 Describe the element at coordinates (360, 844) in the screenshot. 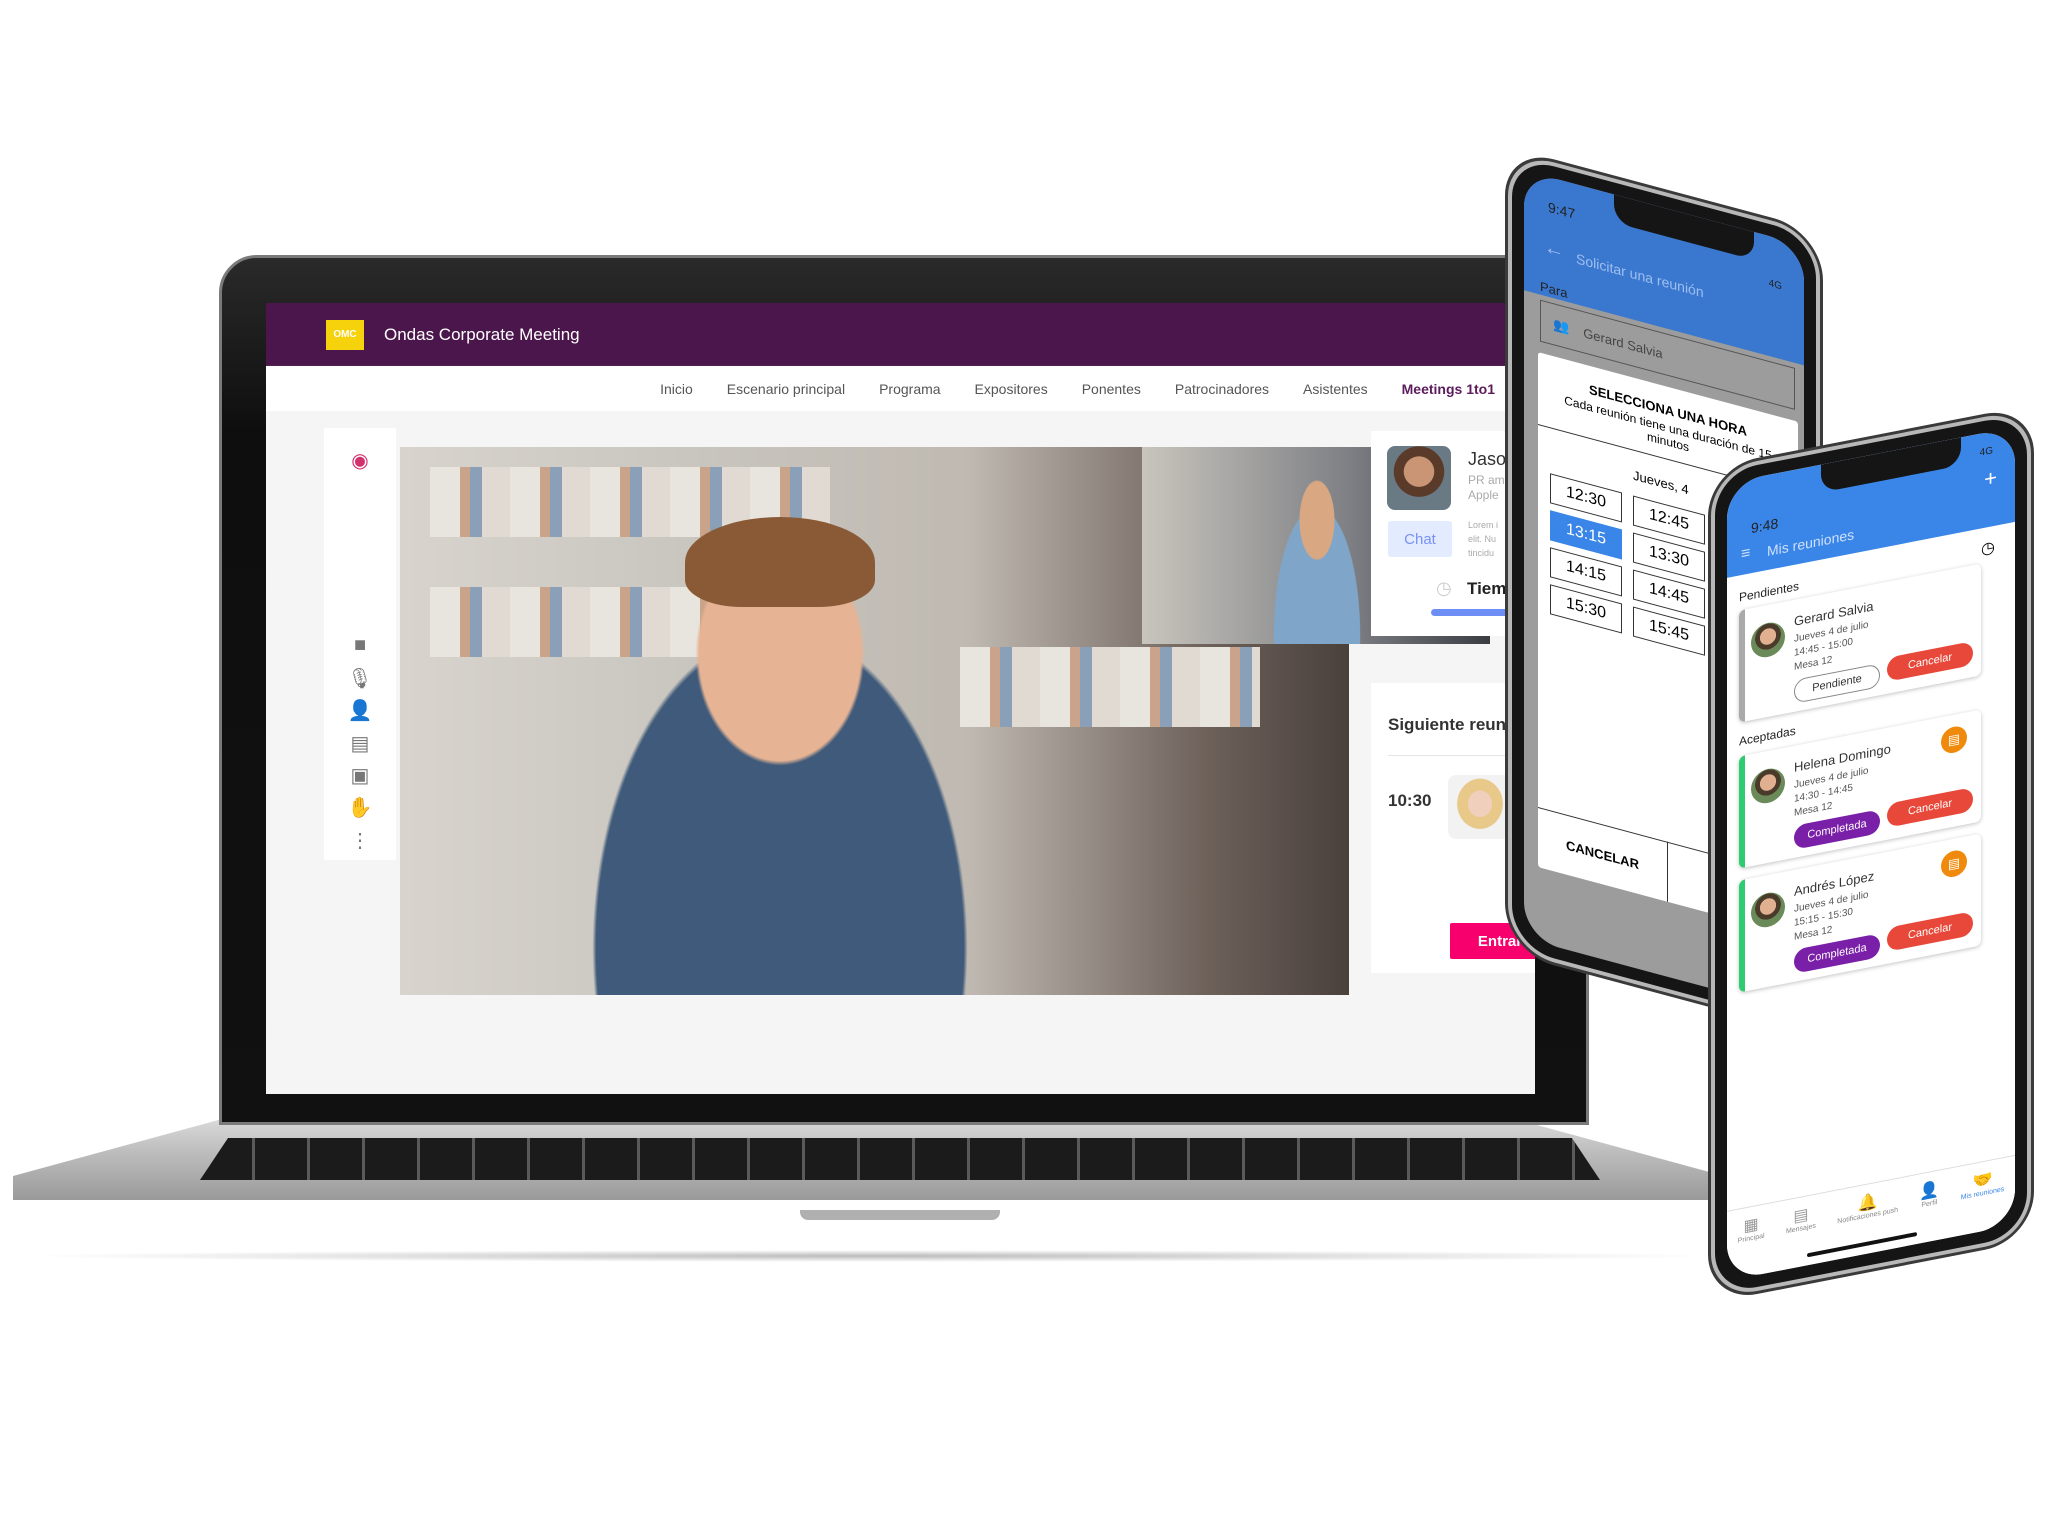

I see `more-icon: ⋮` at that location.